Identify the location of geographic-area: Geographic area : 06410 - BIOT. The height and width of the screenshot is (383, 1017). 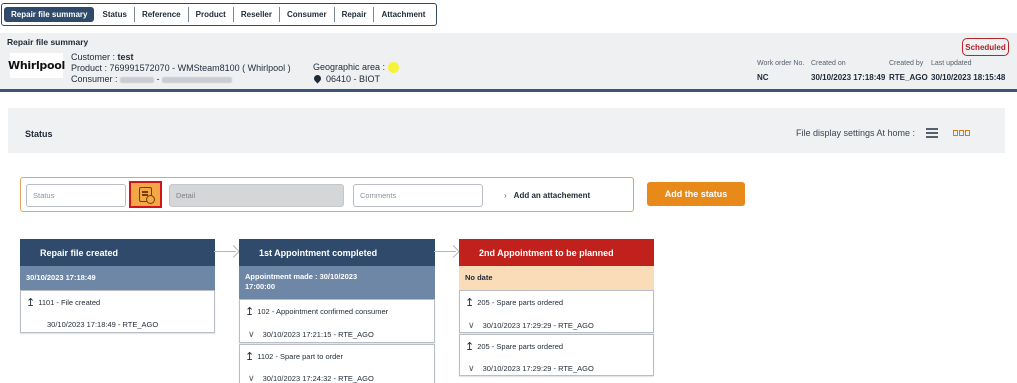
(356, 73).